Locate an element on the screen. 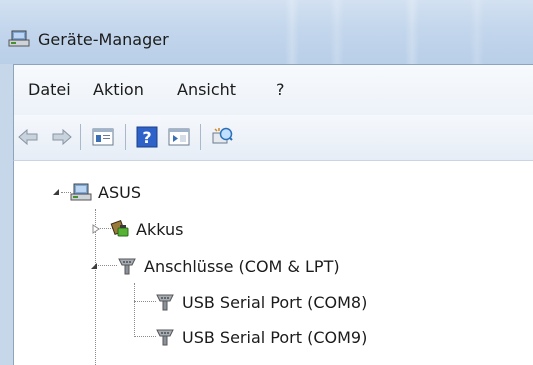 The height and width of the screenshot is (365, 533). scan-hardware-icon is located at coordinates (222, 137).